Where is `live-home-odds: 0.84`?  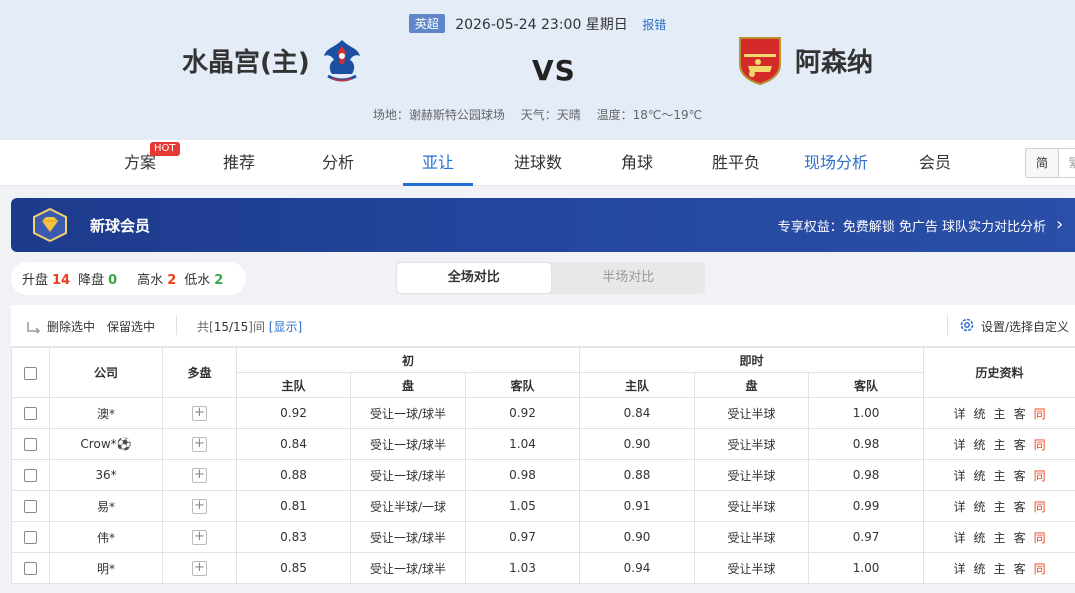
live-home-odds: 0.84 is located at coordinates (637, 413).